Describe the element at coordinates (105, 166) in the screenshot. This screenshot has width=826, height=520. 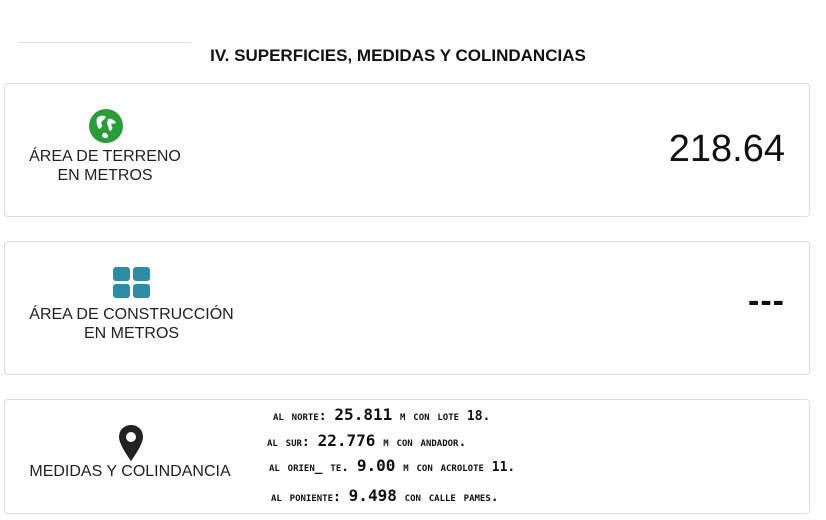
I see `land-area-label: ÁREA DE TERRENO EN METROS` at that location.